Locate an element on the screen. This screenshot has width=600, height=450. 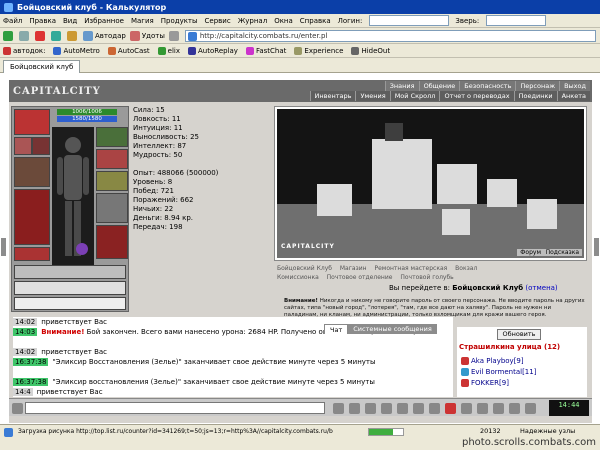
ring-slot is located at coordinates (112, 181).